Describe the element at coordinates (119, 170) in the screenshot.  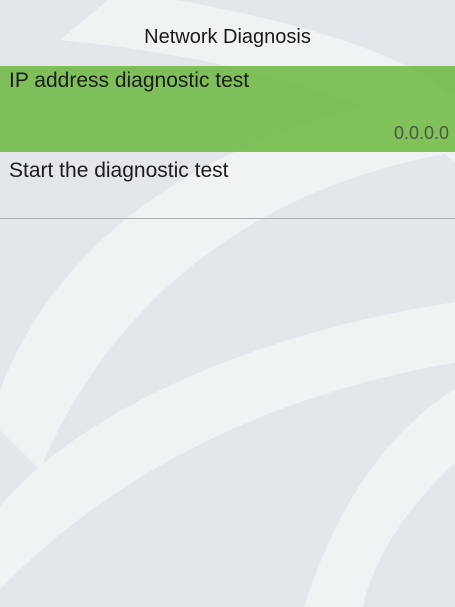
I see `menu-item-label: Start the diagnostic test` at that location.